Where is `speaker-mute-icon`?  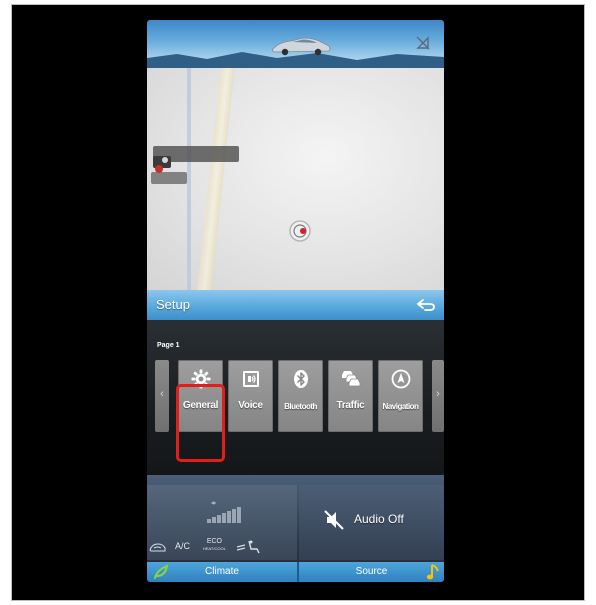 speaker-mute-icon is located at coordinates (334, 520).